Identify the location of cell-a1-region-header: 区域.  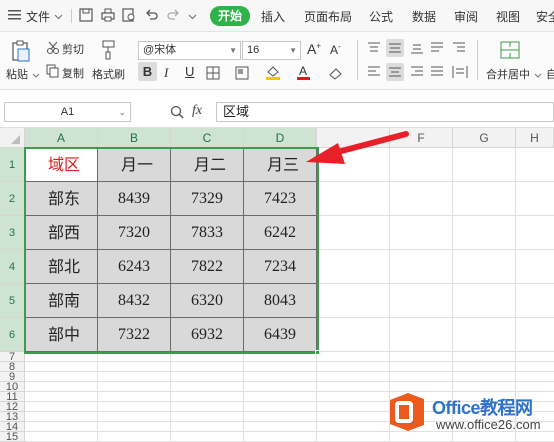
(61, 165).